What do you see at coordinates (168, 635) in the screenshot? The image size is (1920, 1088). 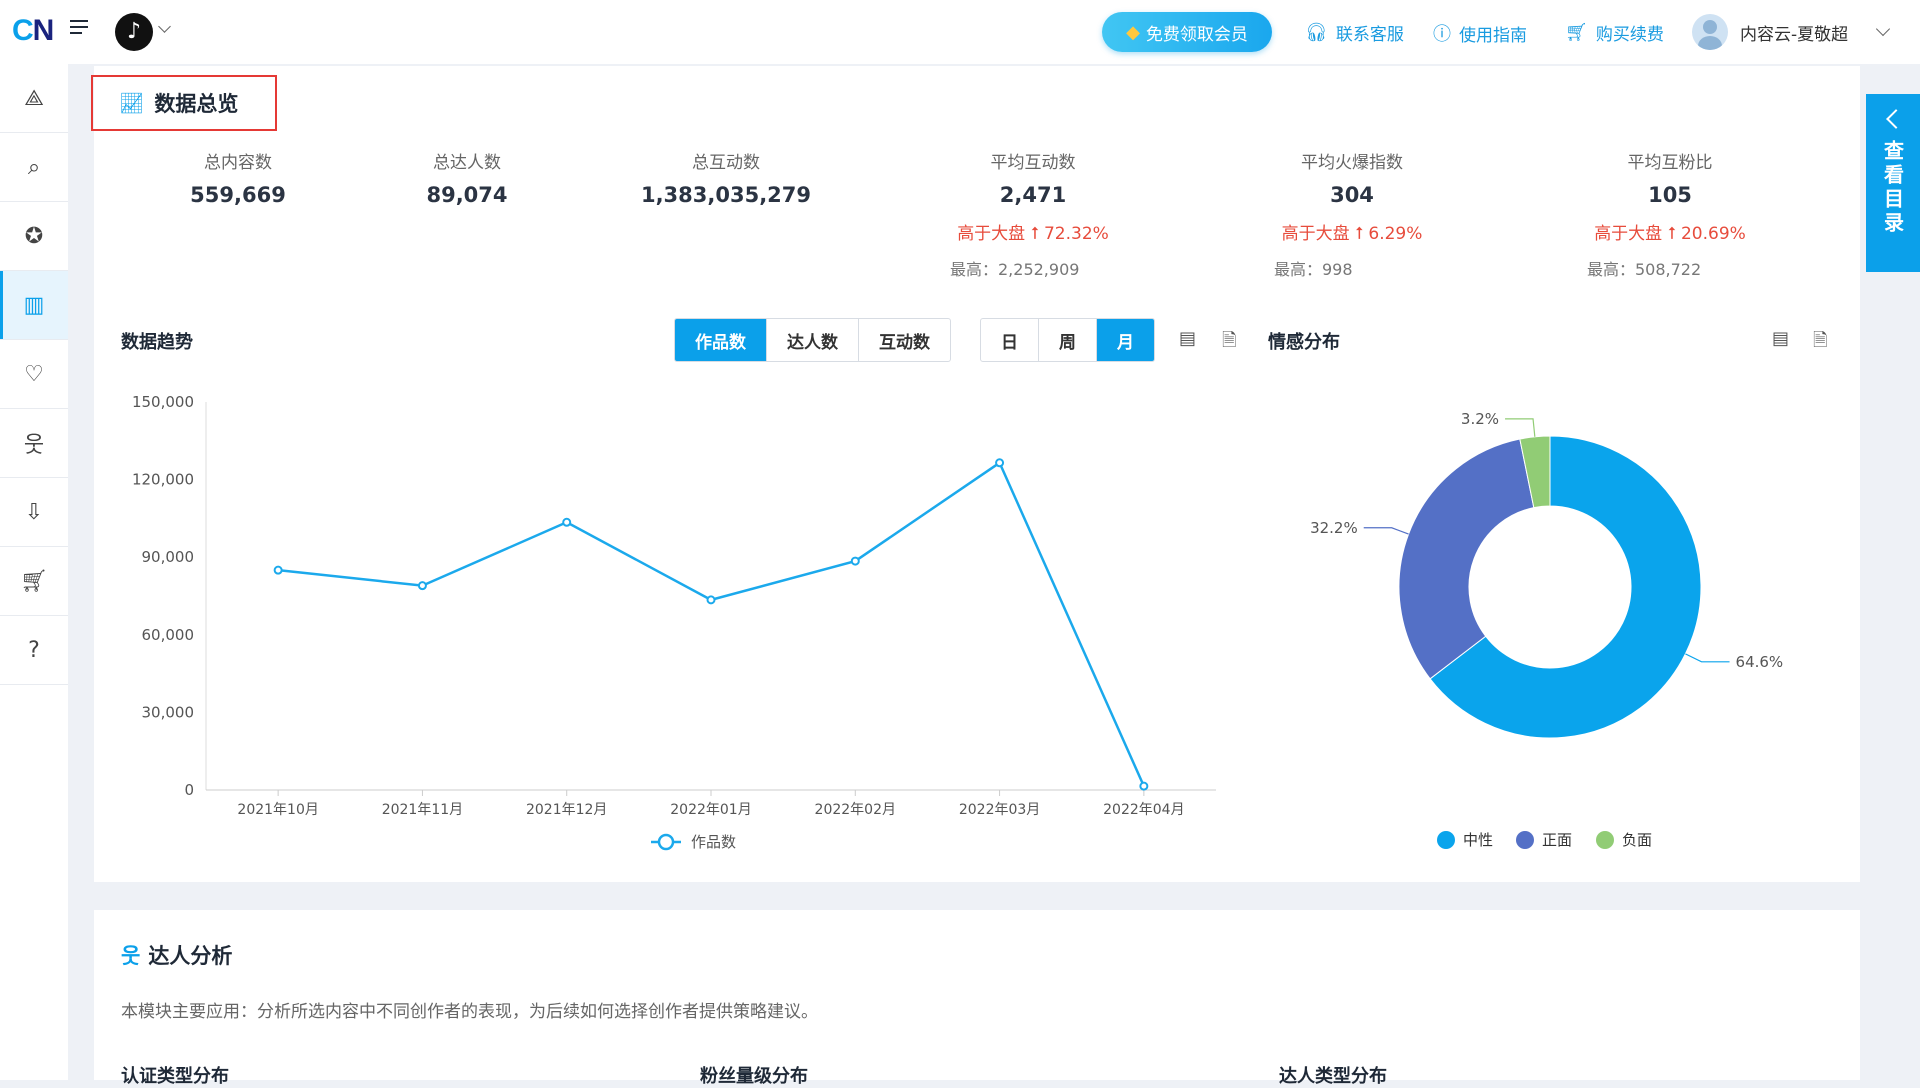 I see `y-tick-label: 60,000` at bounding box center [168, 635].